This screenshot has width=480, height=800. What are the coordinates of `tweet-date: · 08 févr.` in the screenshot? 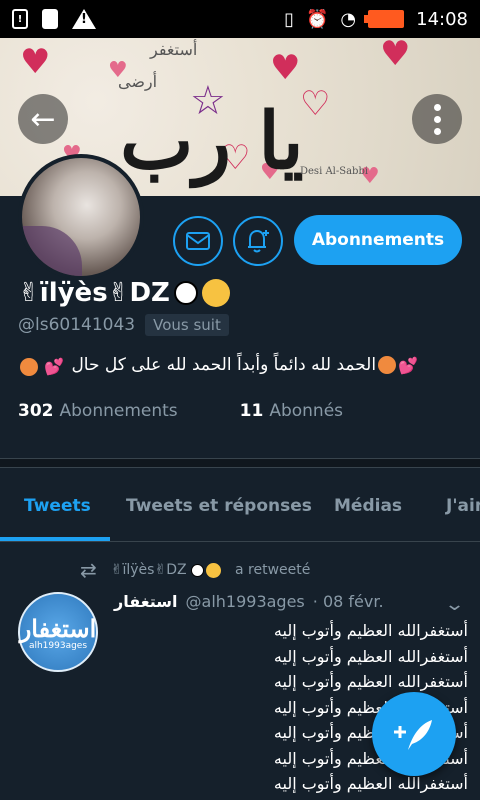 It's located at (348, 601).